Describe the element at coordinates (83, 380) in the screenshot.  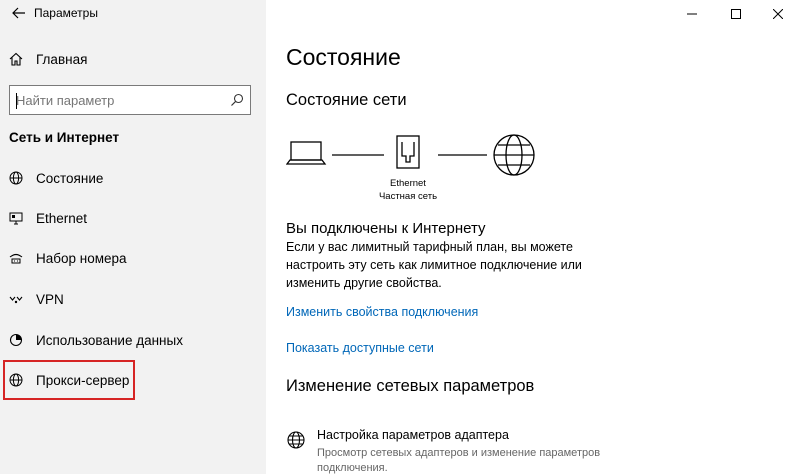
I see `sidebar-item-label: Прокси-сервер` at that location.